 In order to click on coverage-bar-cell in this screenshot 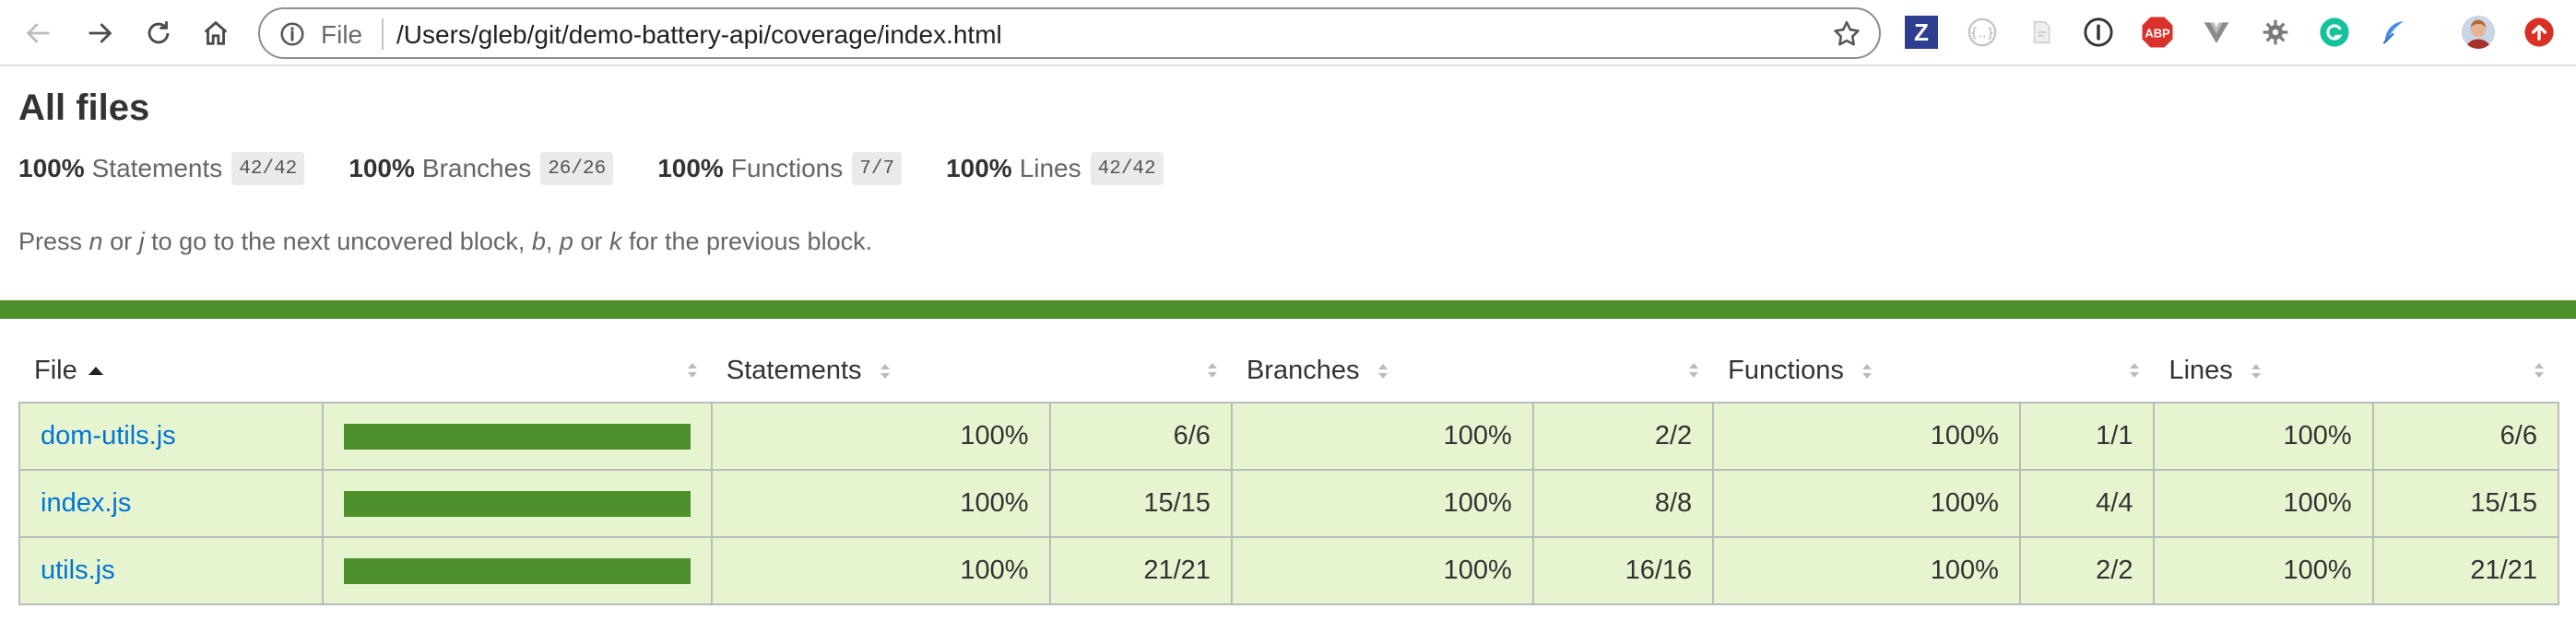, I will do `click(517, 437)`.